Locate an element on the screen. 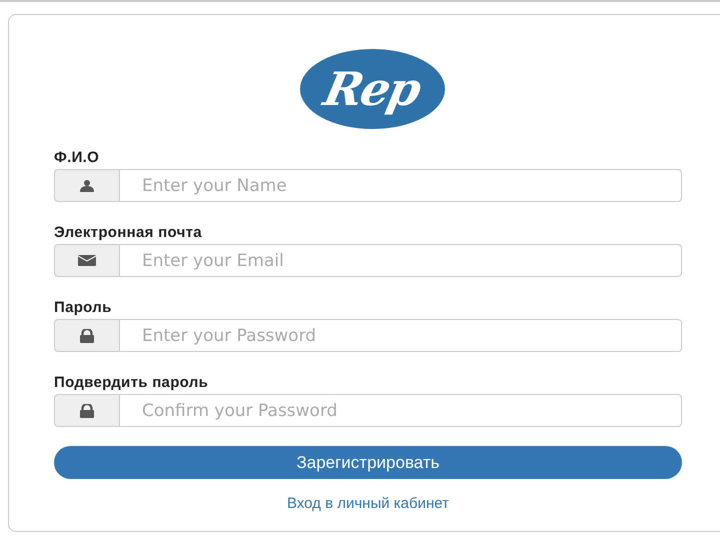 Image resolution: width=720 pixels, height=539 pixels. field-label: Подвердить пароль is located at coordinates (132, 382).